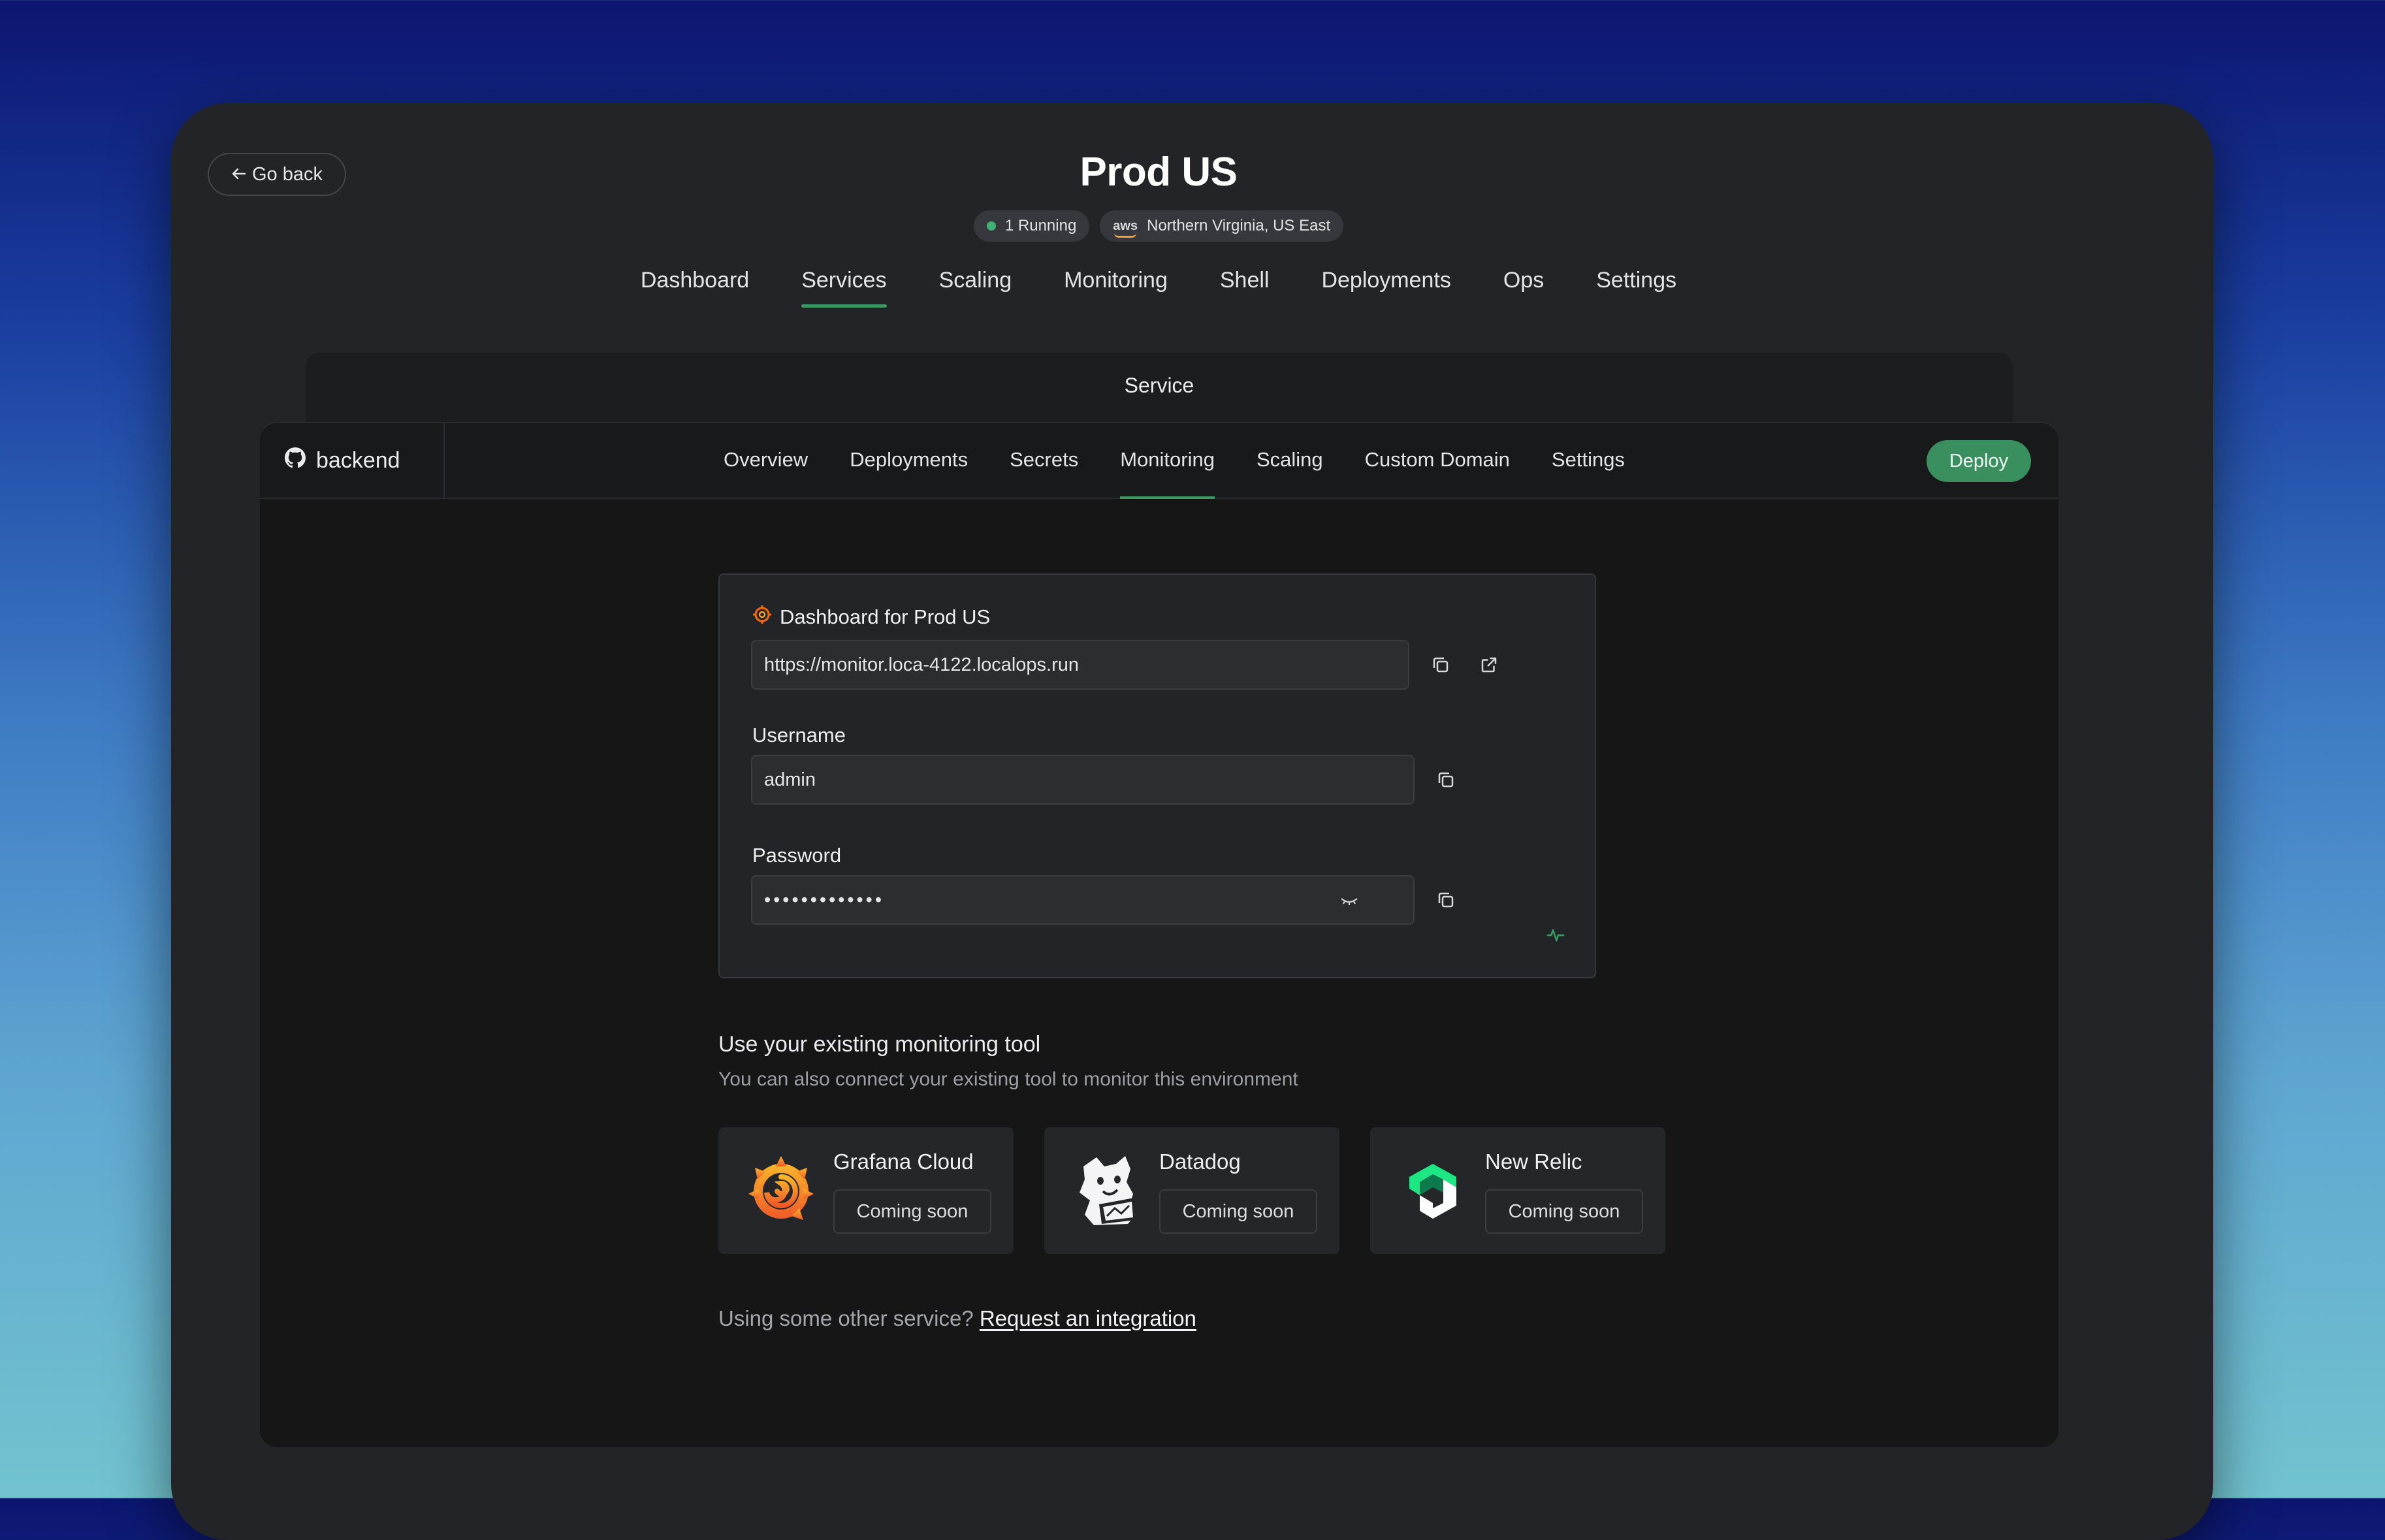 This screenshot has height=1540, width=2385. What do you see at coordinates (1080, 665) in the screenshot?
I see `dashboard-url-field: https://monitor.loca-4122.localops.run` at bounding box center [1080, 665].